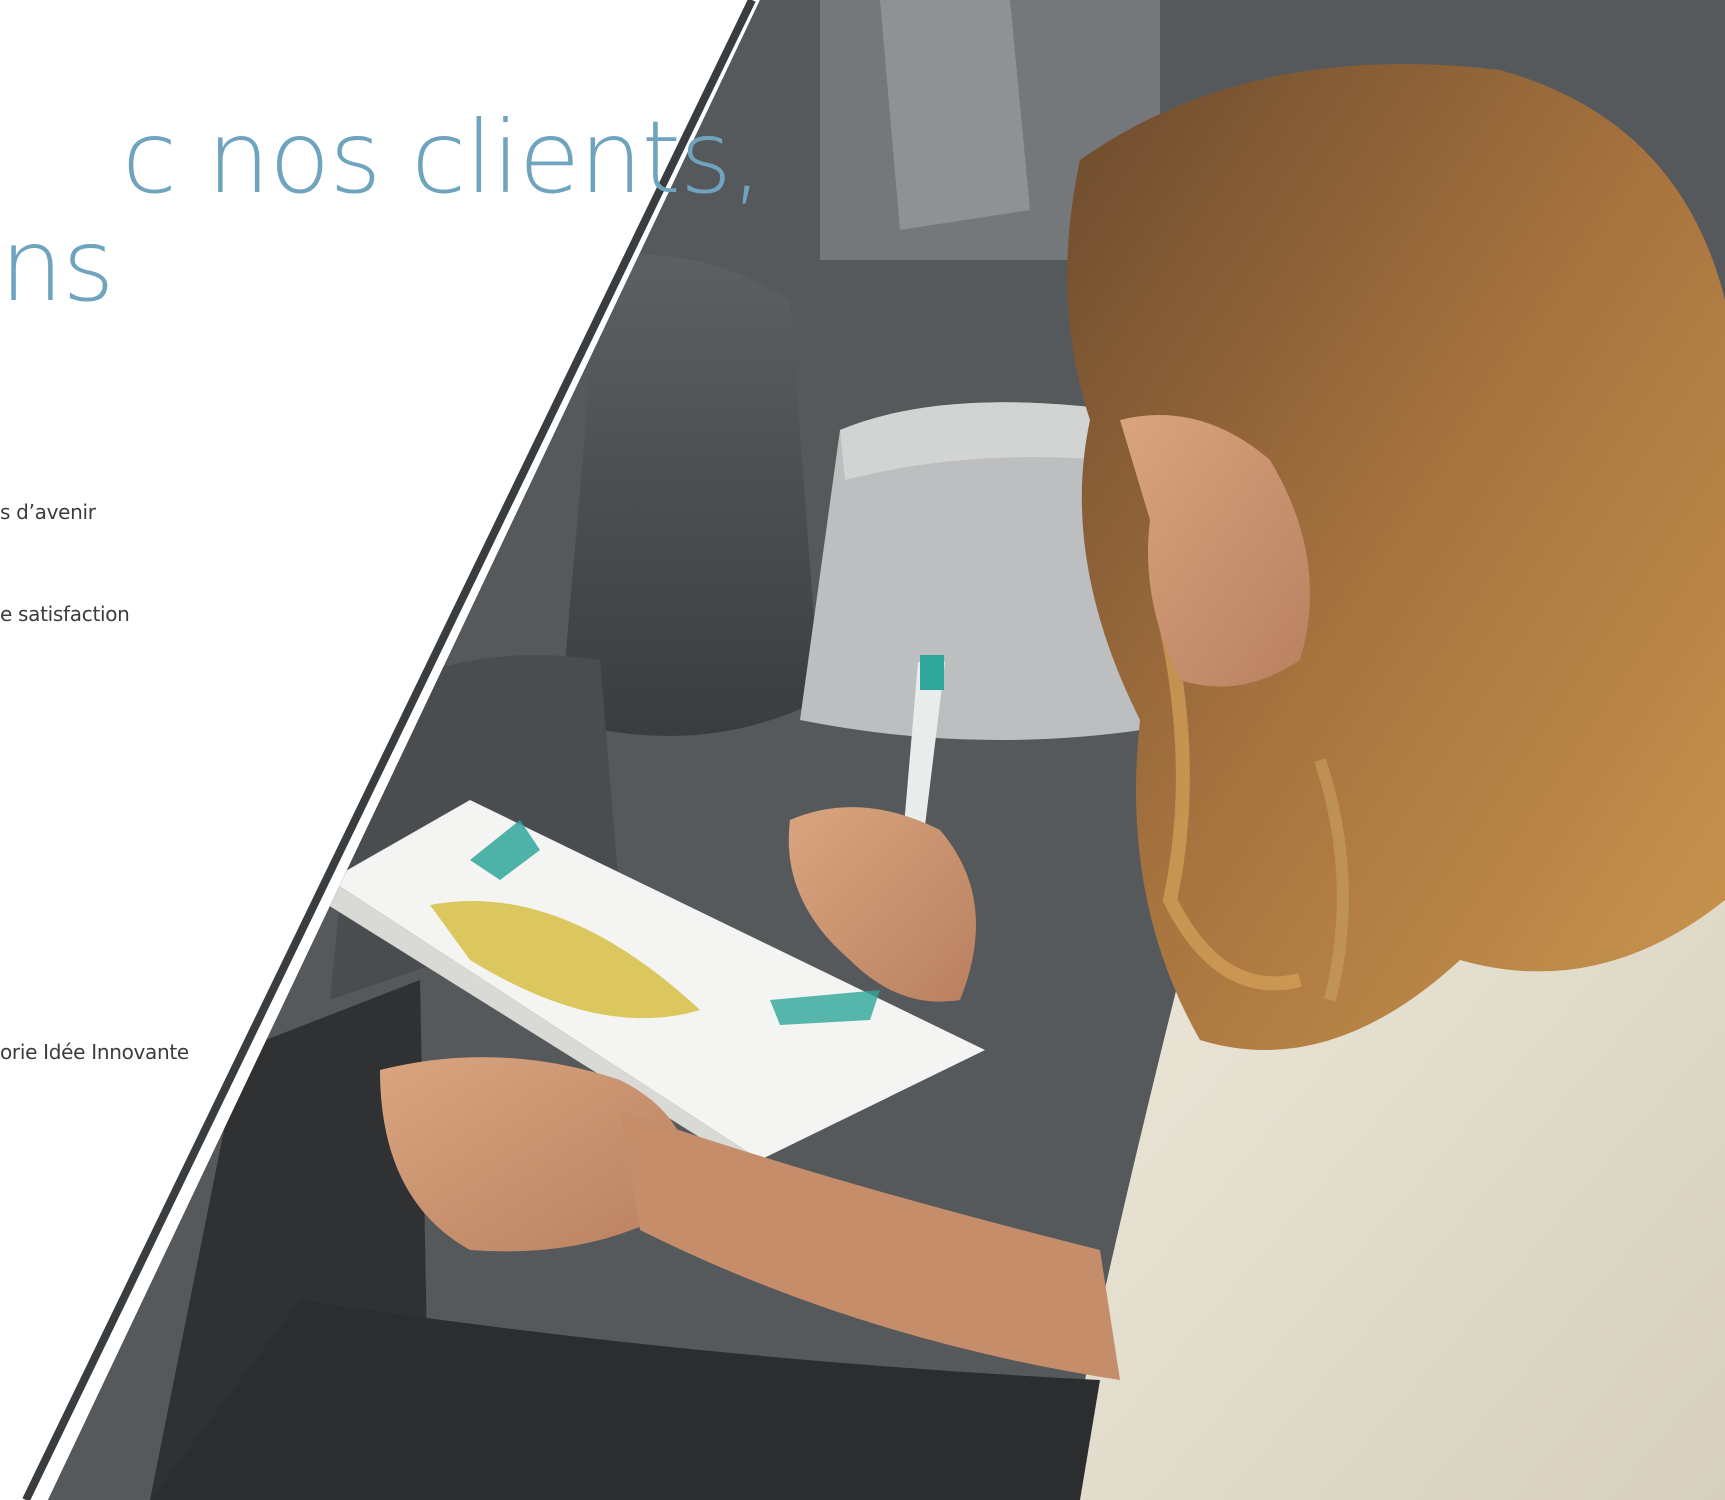 Image resolution: width=1725 pixels, height=1500 pixels. Describe the element at coordinates (48, 512) in the screenshot. I see `list-item-future-jobs: s d’avenir` at that location.